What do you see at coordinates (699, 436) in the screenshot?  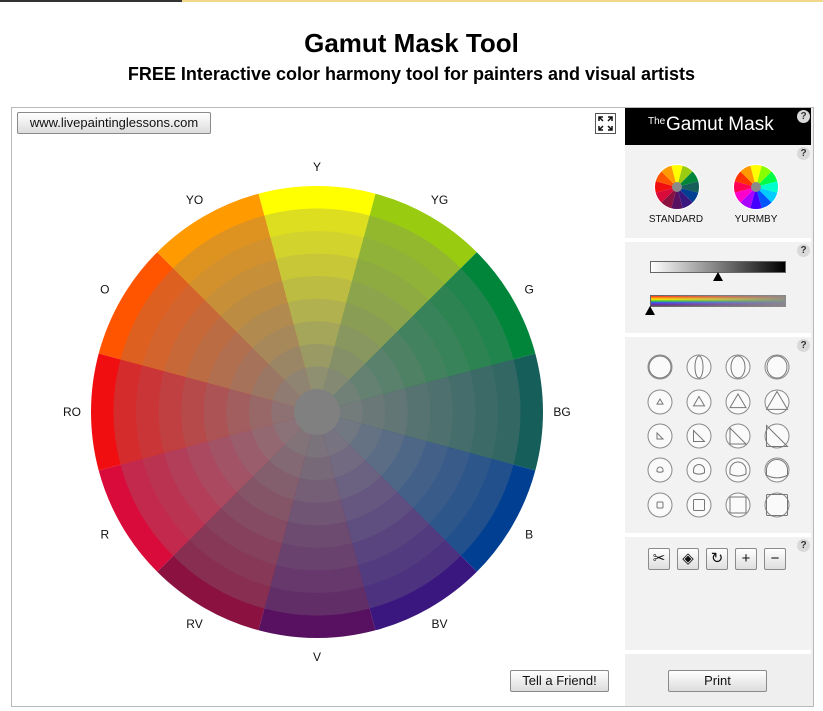 I see `right-triangle-mask-icon` at bounding box center [699, 436].